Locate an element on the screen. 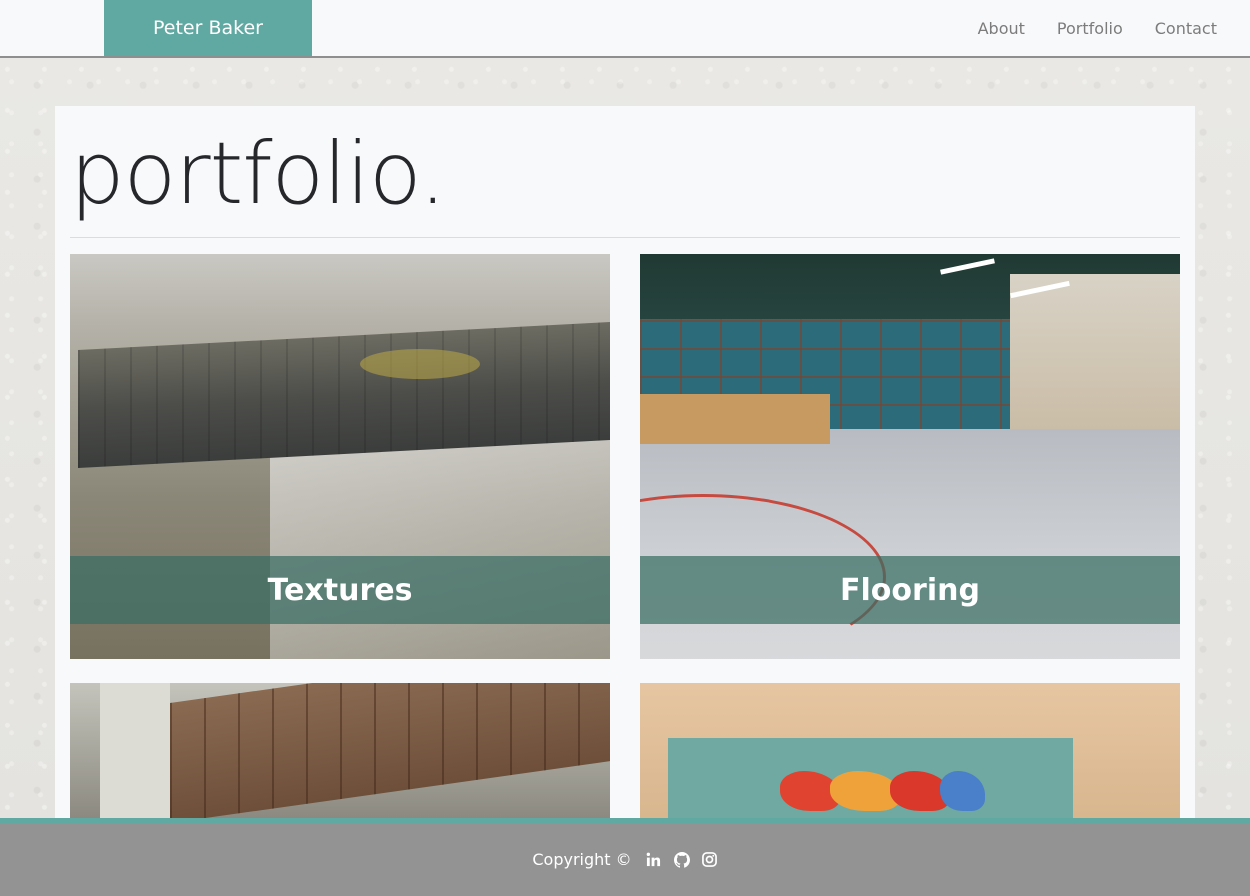 This screenshot has width=1250, height=896. portfolio-card-graffiti is located at coordinates (910, 750).